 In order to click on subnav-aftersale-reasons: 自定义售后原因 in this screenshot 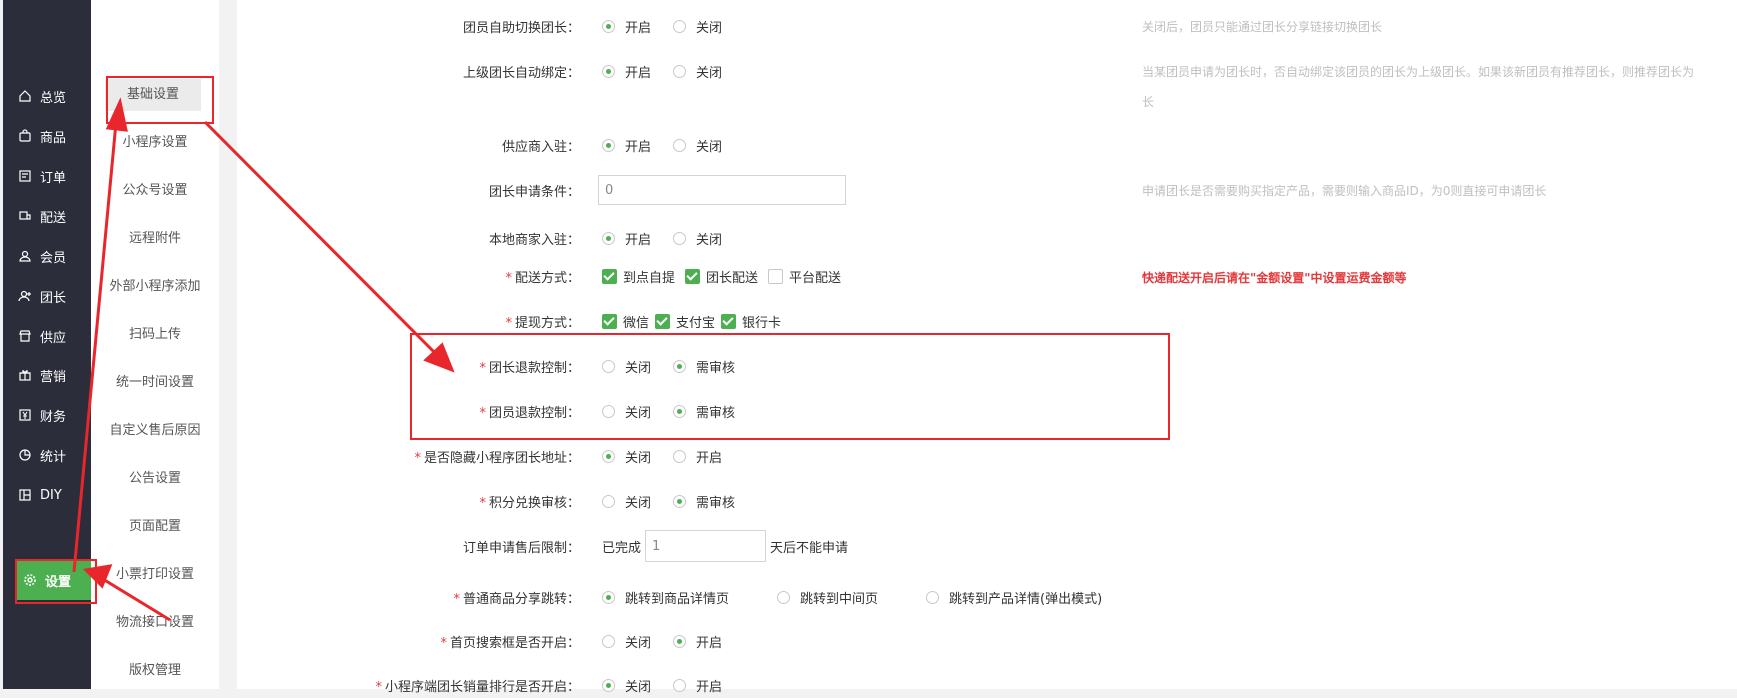, I will do `click(155, 431)`.